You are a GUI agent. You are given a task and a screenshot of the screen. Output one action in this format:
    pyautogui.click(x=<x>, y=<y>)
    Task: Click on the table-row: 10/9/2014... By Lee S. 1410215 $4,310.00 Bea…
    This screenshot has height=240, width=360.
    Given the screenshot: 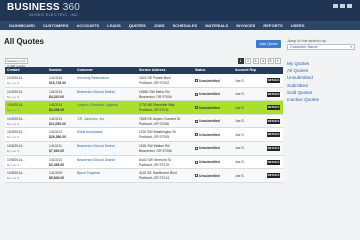 What is the action you would take?
    pyautogui.click(x=144, y=94)
    